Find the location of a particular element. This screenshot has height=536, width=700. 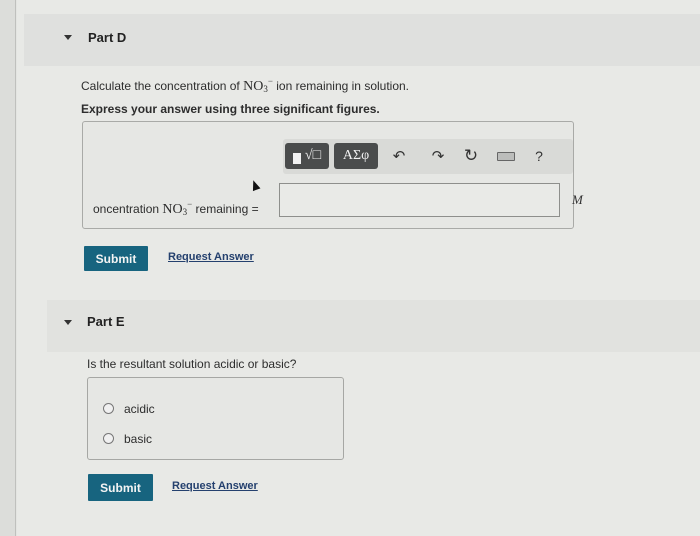

answer-formula-charge: − is located at coordinates (190, 204).